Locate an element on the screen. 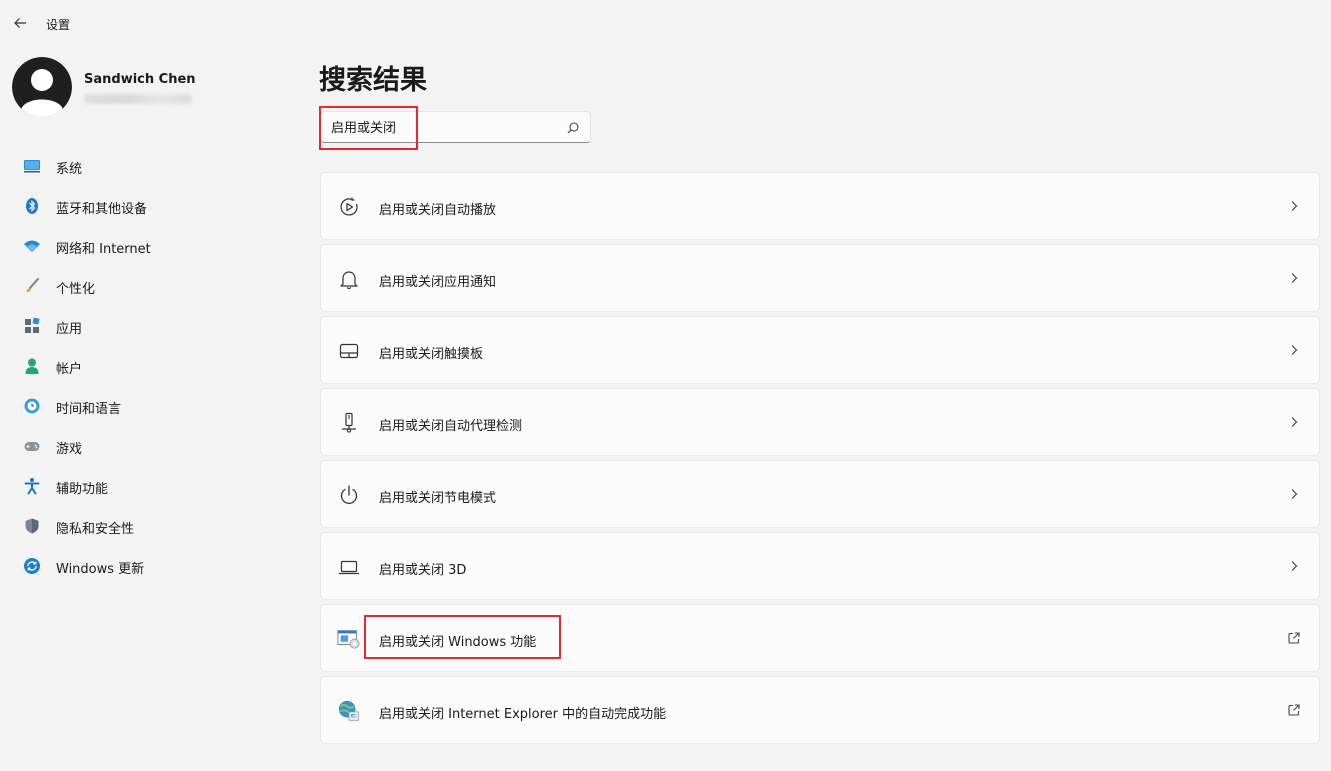 The image size is (1331, 771). brush-icon is located at coordinates (32, 286).